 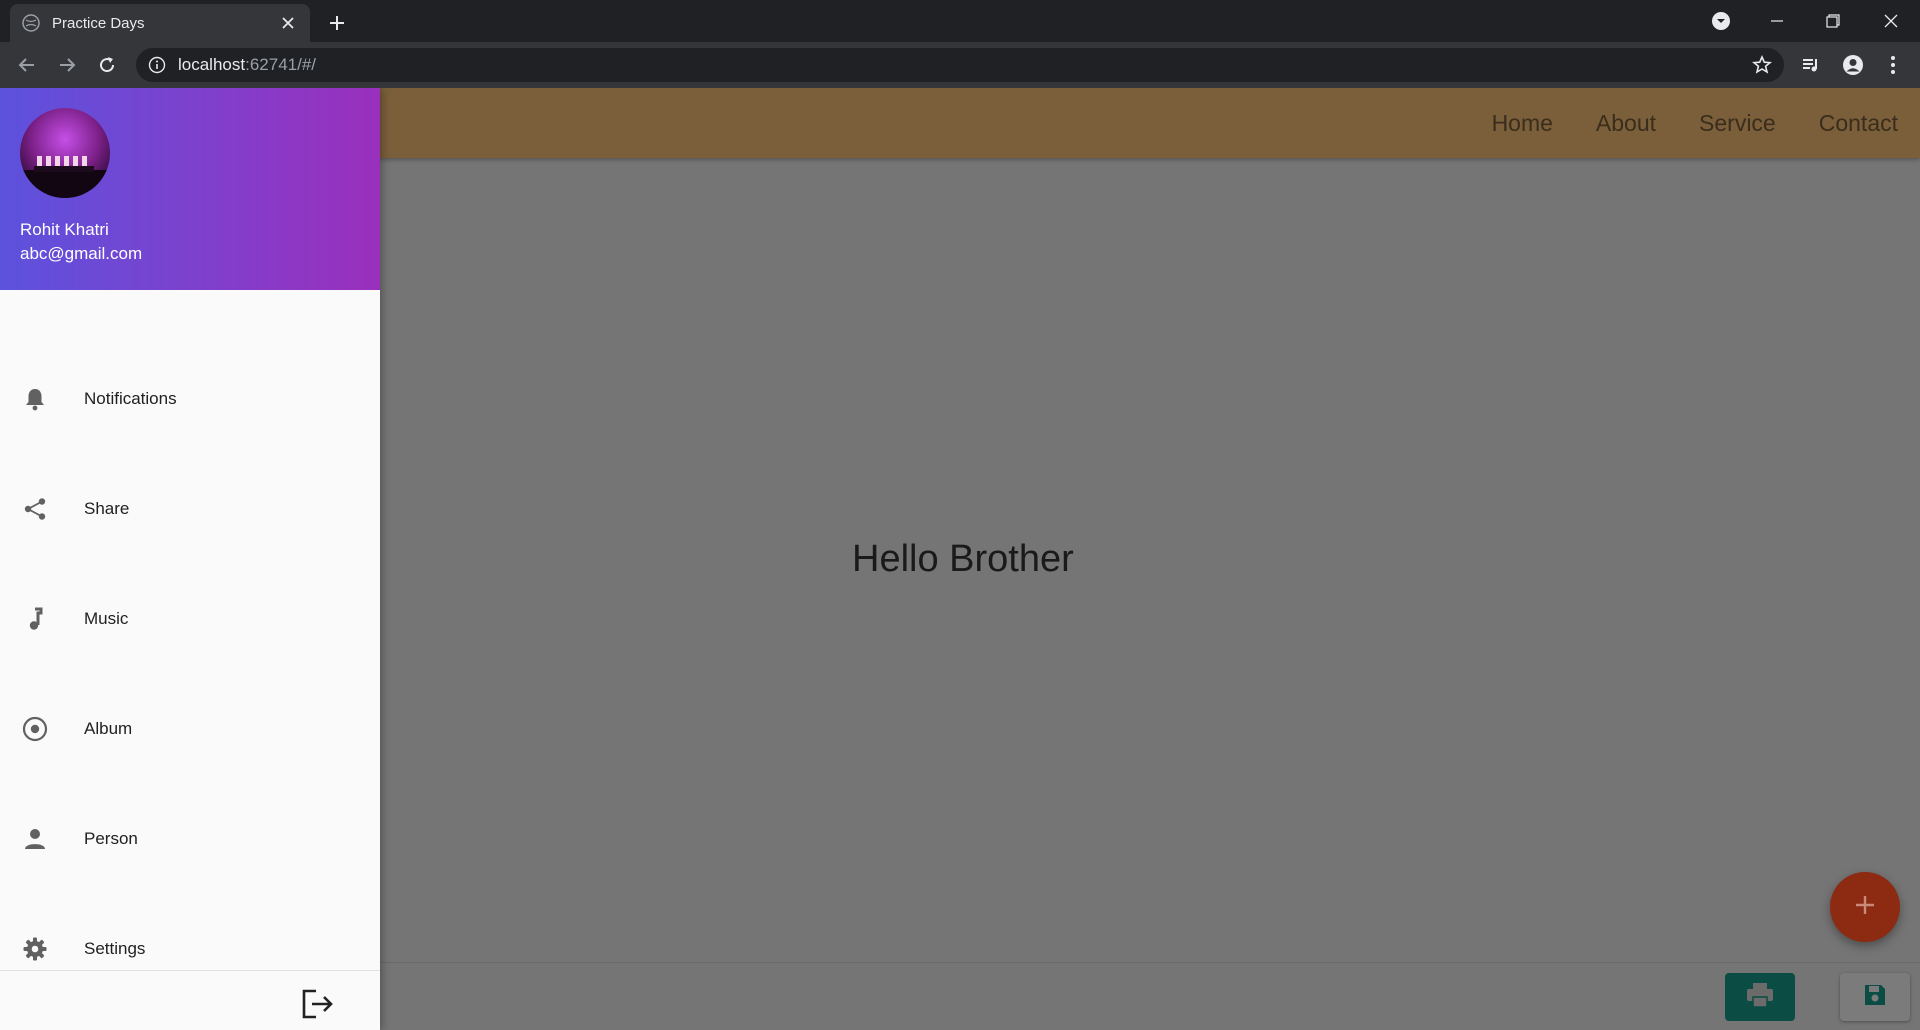 I want to click on add-fab-button, so click(x=1865, y=907).